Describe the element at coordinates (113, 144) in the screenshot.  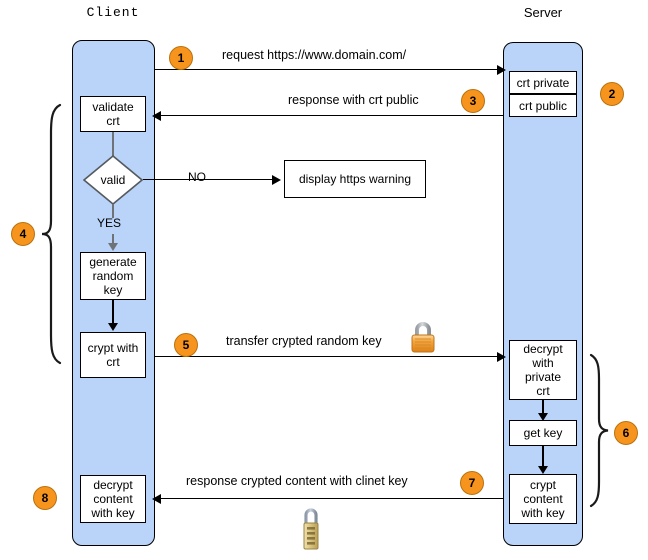
I see `connector-validate-to-decision` at that location.